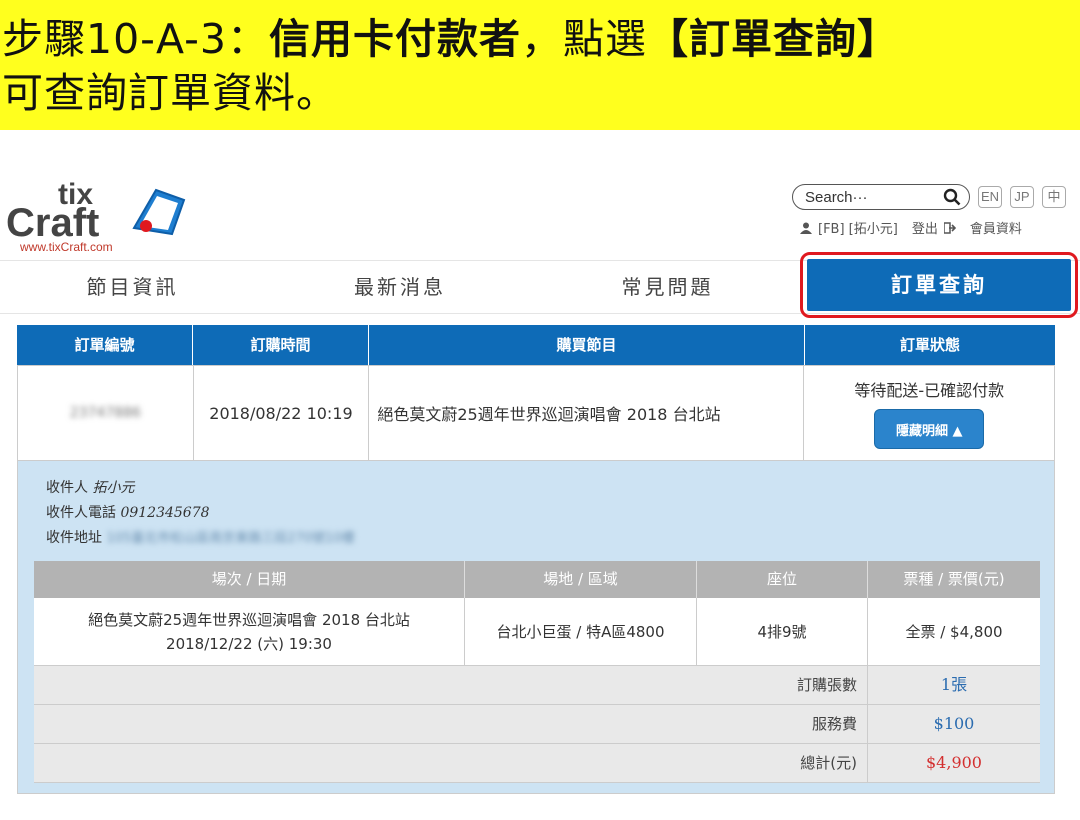 The width and height of the screenshot is (1080, 820). I want to click on logout-link: 登出, so click(925, 227).